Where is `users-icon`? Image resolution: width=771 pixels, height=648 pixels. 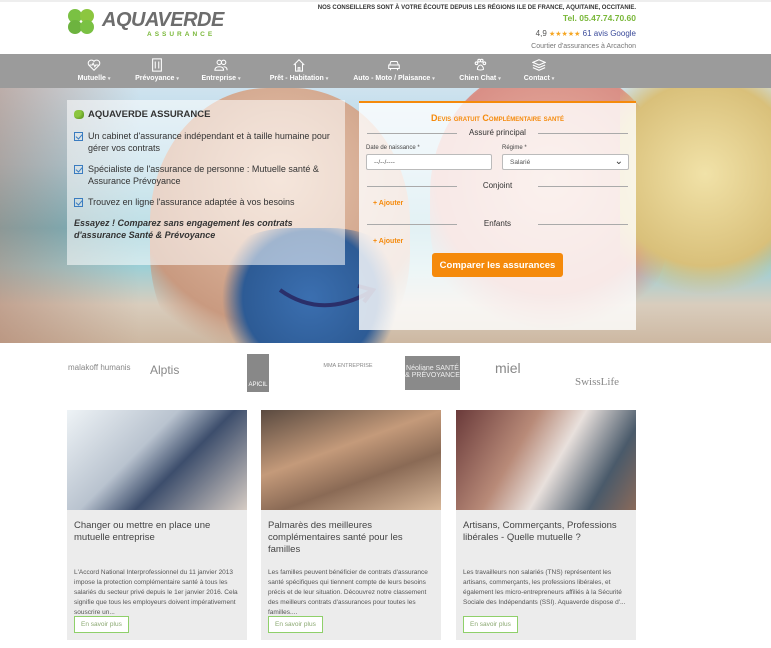
users-icon is located at coordinates (221, 65).